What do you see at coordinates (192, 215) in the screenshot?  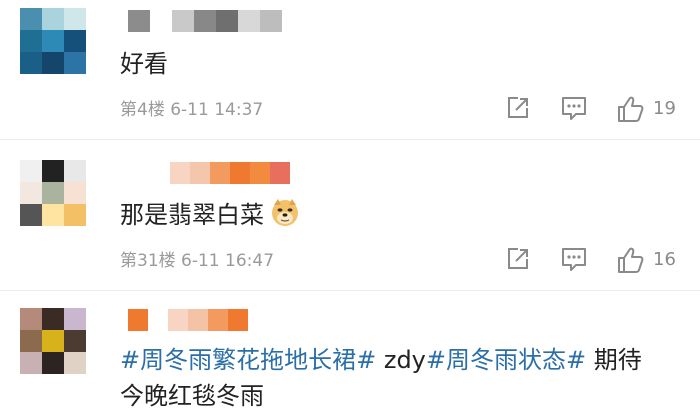 I see `comment-text-content: 那是翡翠白菜` at bounding box center [192, 215].